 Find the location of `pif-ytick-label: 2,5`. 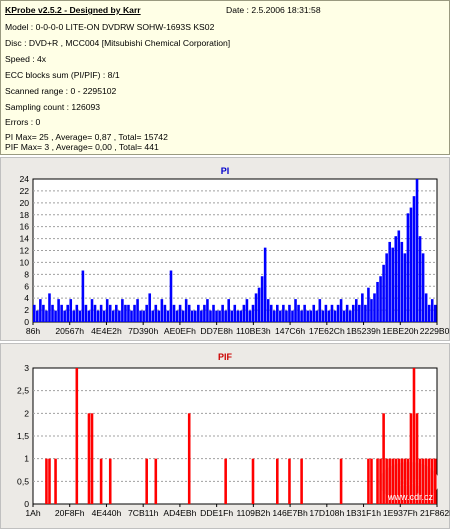

pif-ytick-label: 2,5 is located at coordinates (23, 391).